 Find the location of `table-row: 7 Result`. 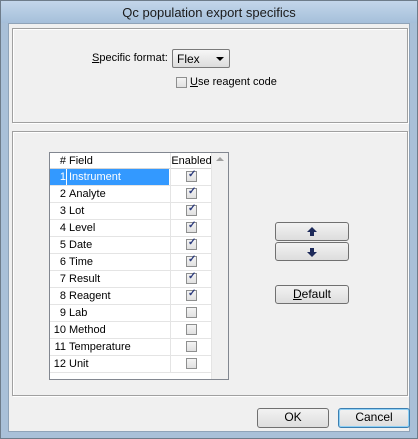

table-row: 7 Result is located at coordinates (131, 279).